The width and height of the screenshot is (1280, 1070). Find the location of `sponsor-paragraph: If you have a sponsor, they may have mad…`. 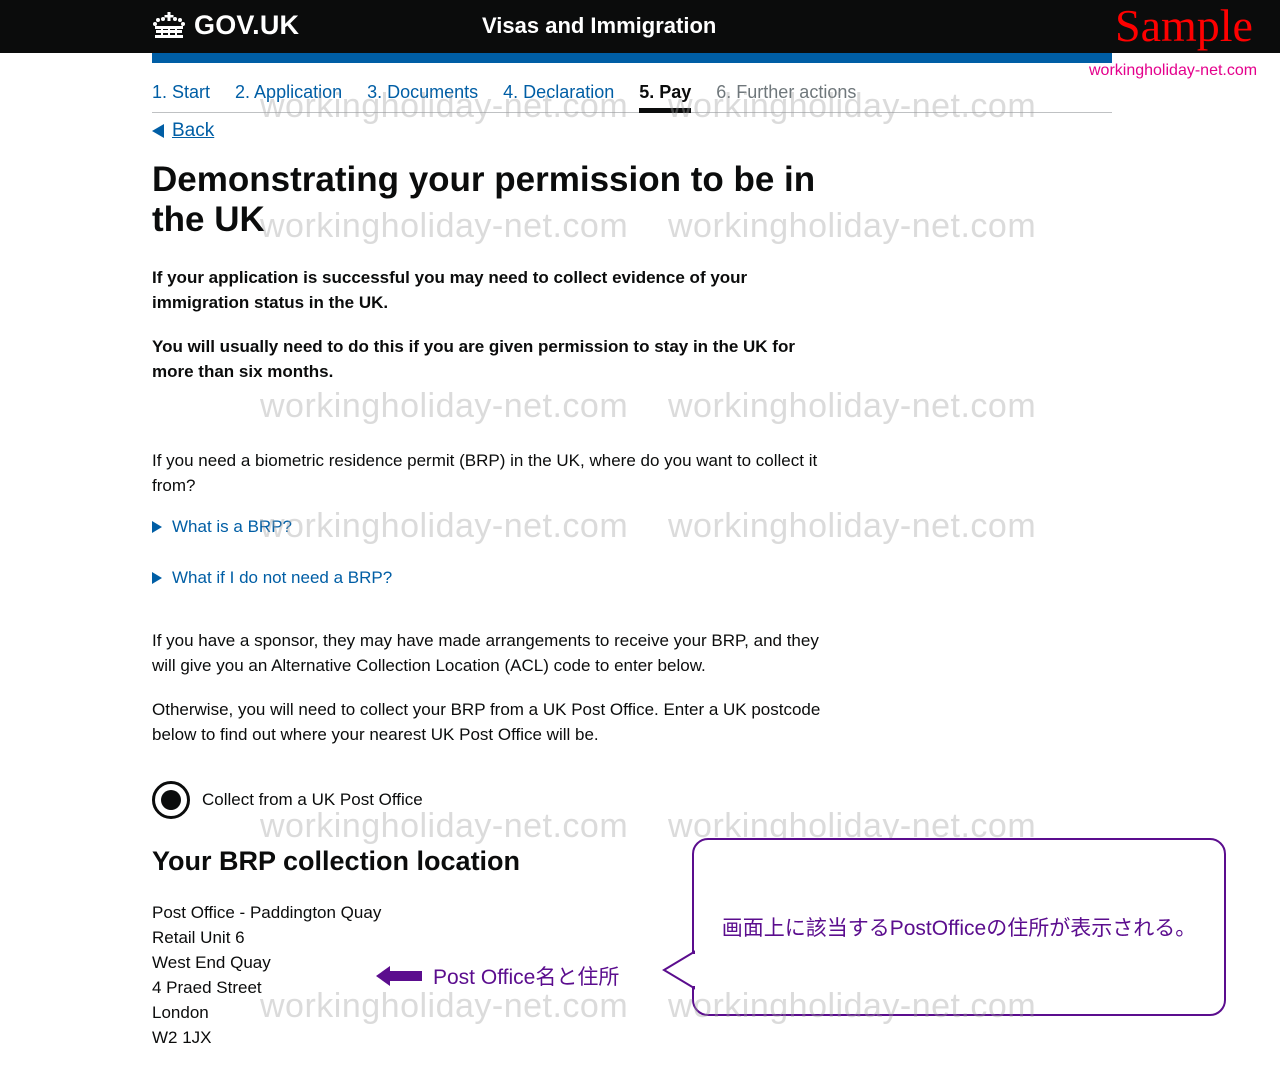

sponsor-paragraph: If you have a sponsor, they may have mad… is located at coordinates (485, 653).